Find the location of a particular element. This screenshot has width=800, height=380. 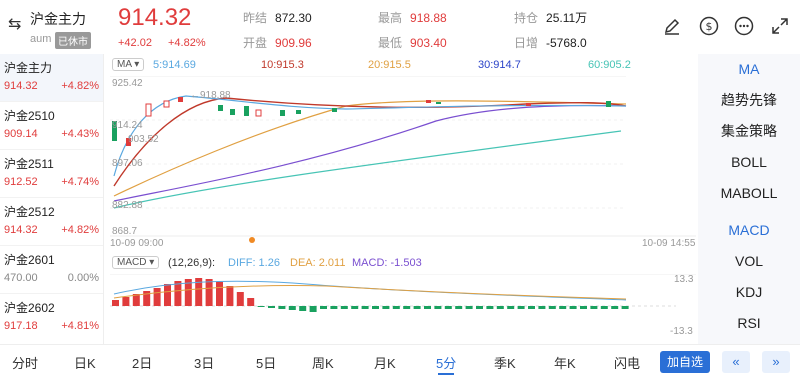

tf-timeshare: 分时 is located at coordinates (25, 362).